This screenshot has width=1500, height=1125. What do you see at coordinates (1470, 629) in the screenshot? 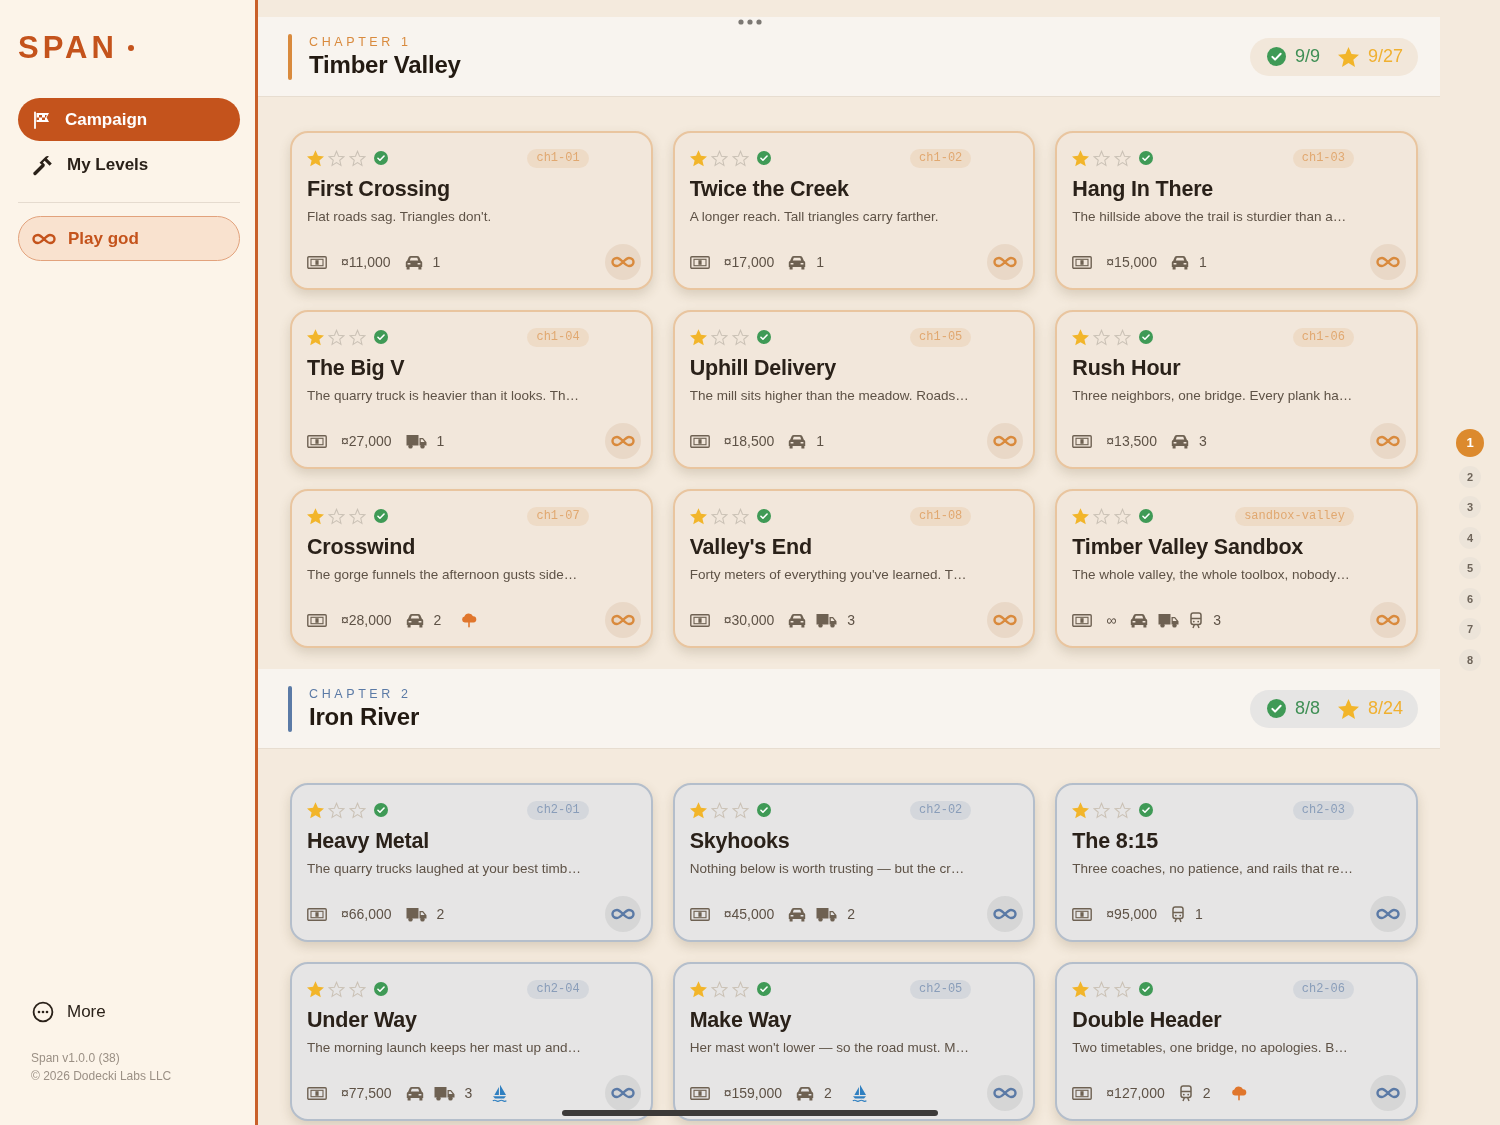
I see `chapter-page-button: 7` at bounding box center [1470, 629].